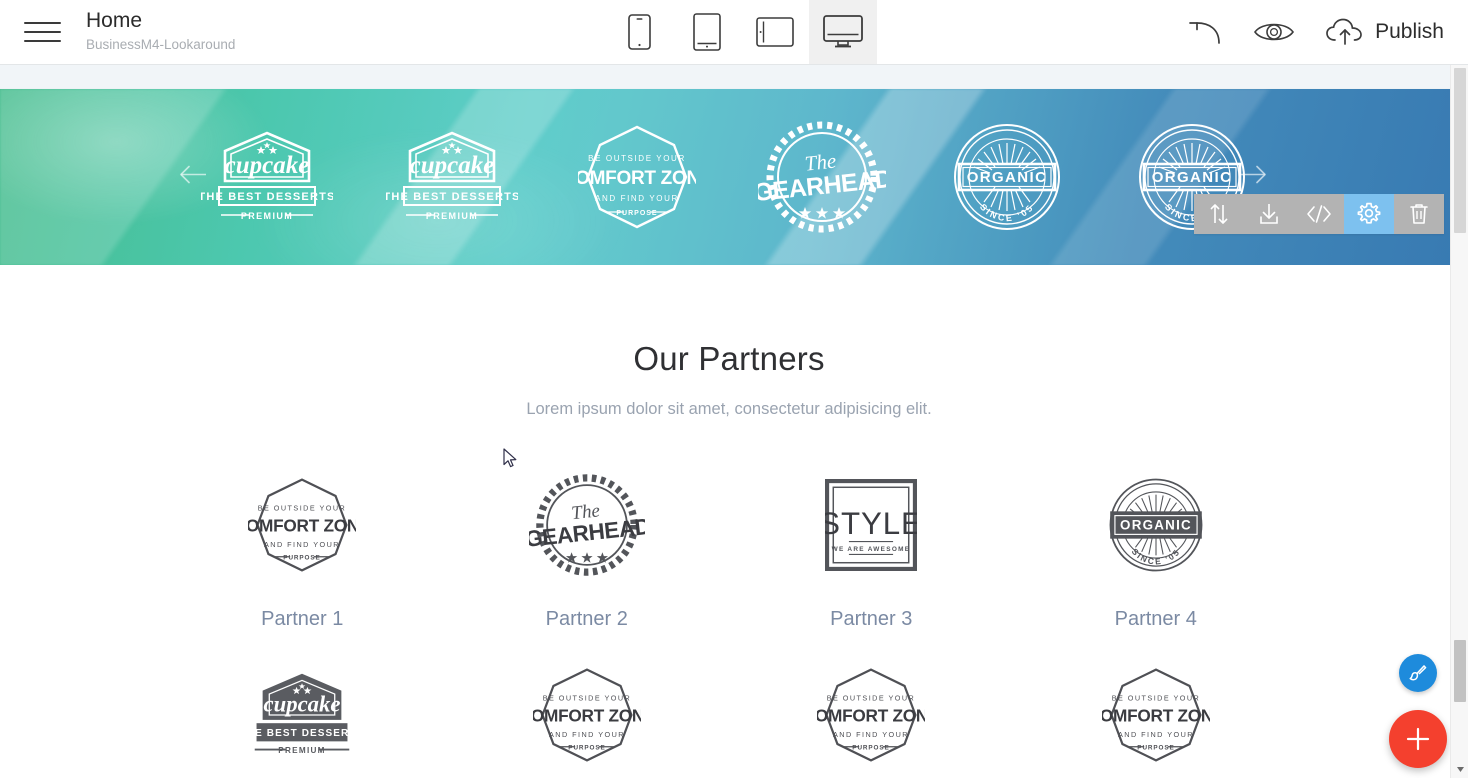  I want to click on vertical-scrollbar, so click(1459, 421).